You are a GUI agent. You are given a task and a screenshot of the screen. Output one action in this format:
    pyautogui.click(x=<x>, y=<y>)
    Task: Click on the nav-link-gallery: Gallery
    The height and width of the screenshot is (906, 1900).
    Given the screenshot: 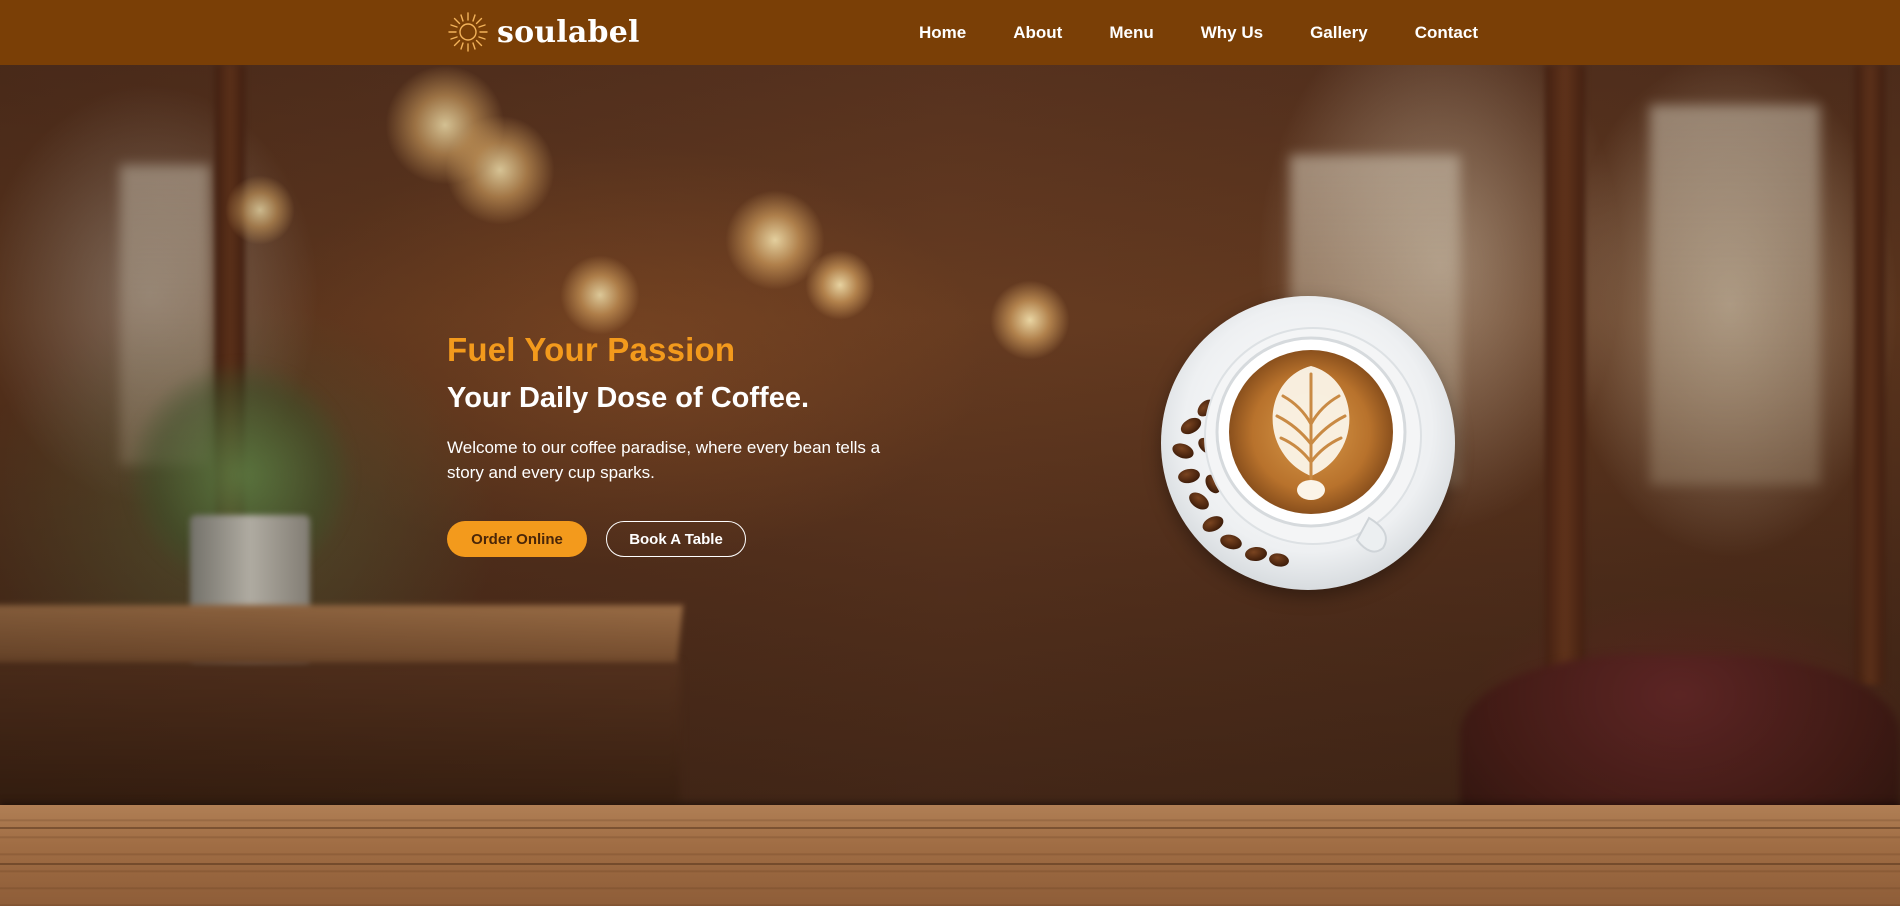 What is the action you would take?
    pyautogui.click(x=1339, y=32)
    